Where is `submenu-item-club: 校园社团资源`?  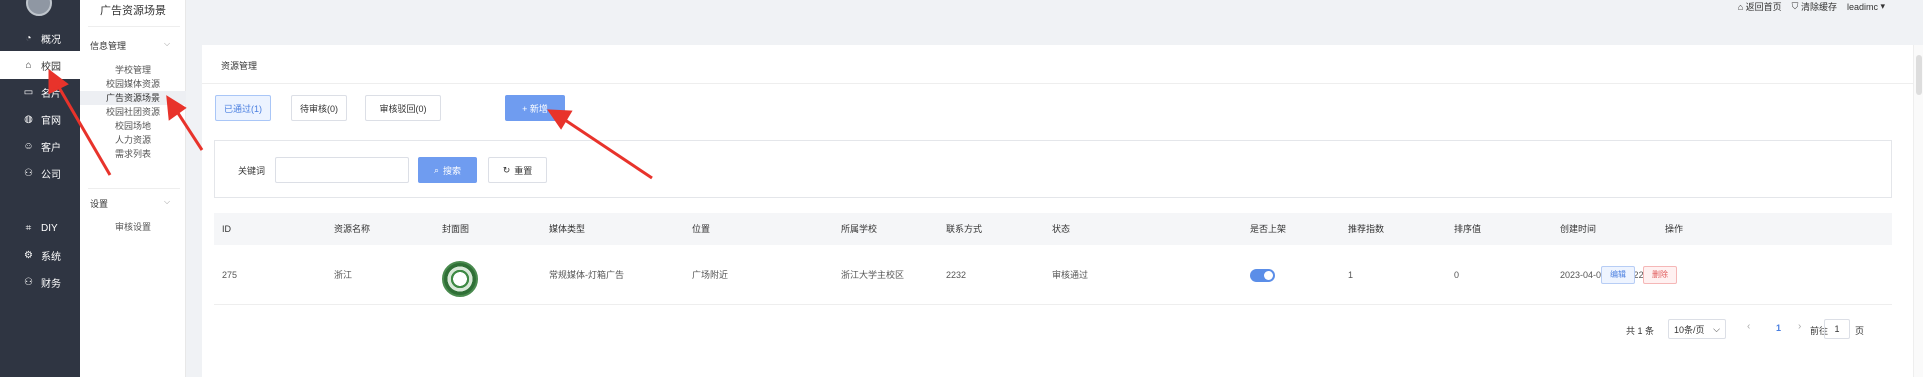 submenu-item-club: 校园社团资源 is located at coordinates (133, 112).